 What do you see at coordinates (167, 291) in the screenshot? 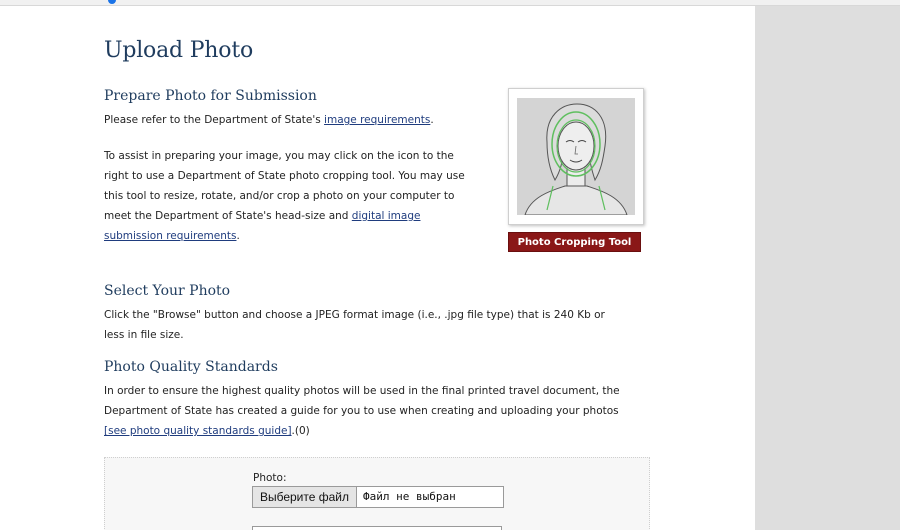
I see `select-heading: Select Your Photo` at bounding box center [167, 291].